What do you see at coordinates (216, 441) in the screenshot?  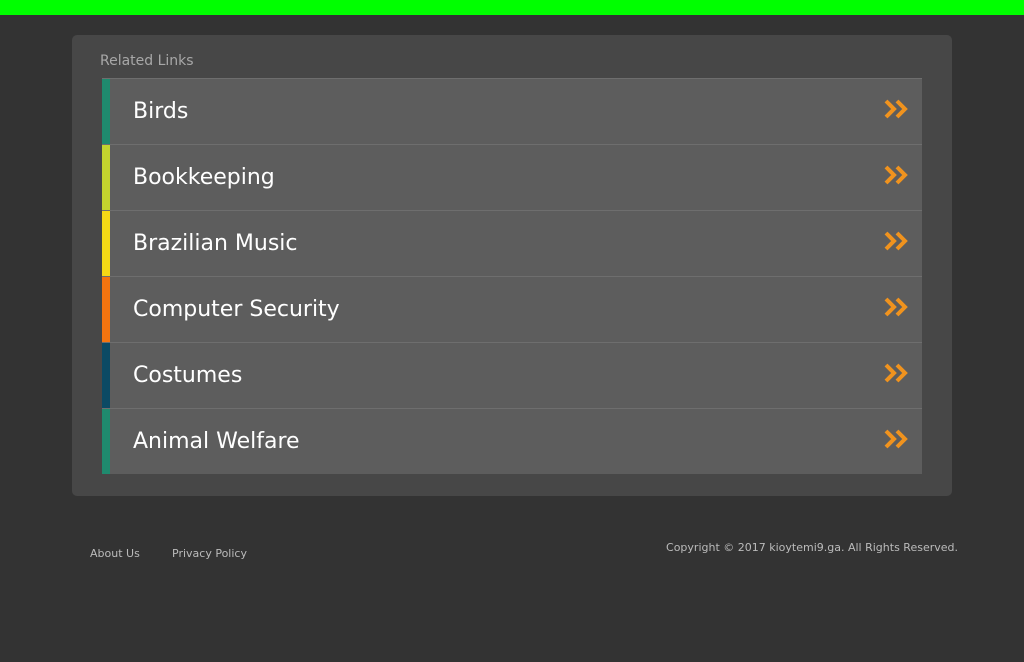 I see `link-label: Animal Welfare` at bounding box center [216, 441].